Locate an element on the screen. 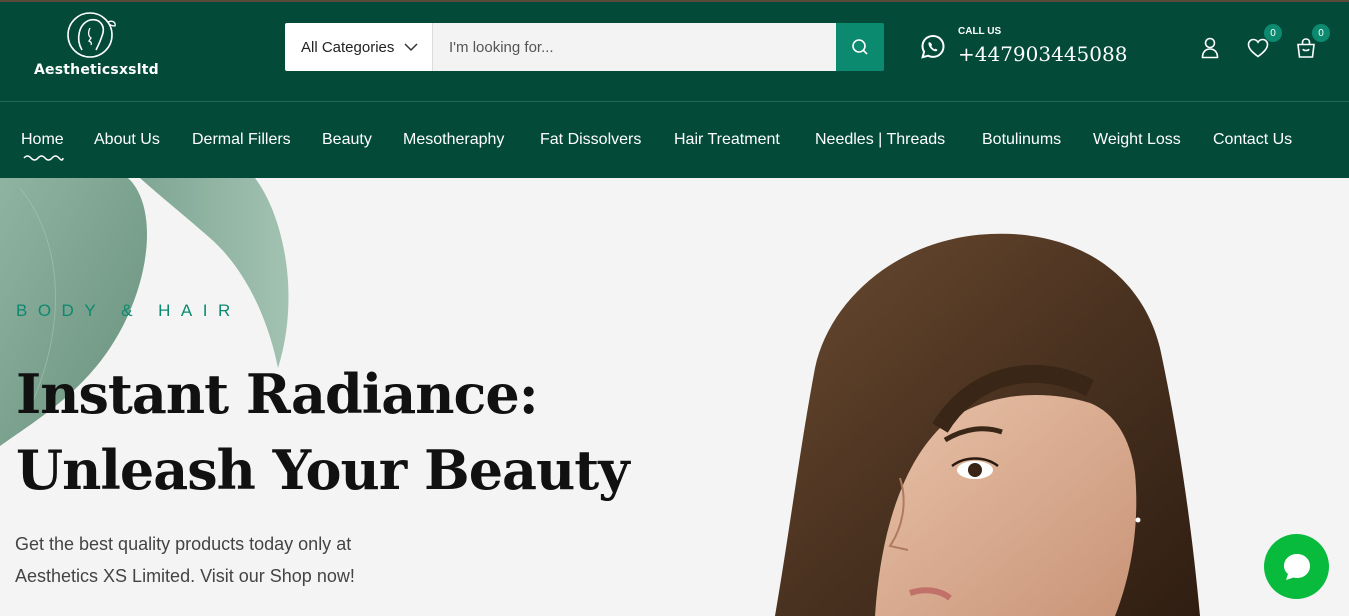 The height and width of the screenshot is (616, 1349). search-bar: All Categories is located at coordinates (584, 47).